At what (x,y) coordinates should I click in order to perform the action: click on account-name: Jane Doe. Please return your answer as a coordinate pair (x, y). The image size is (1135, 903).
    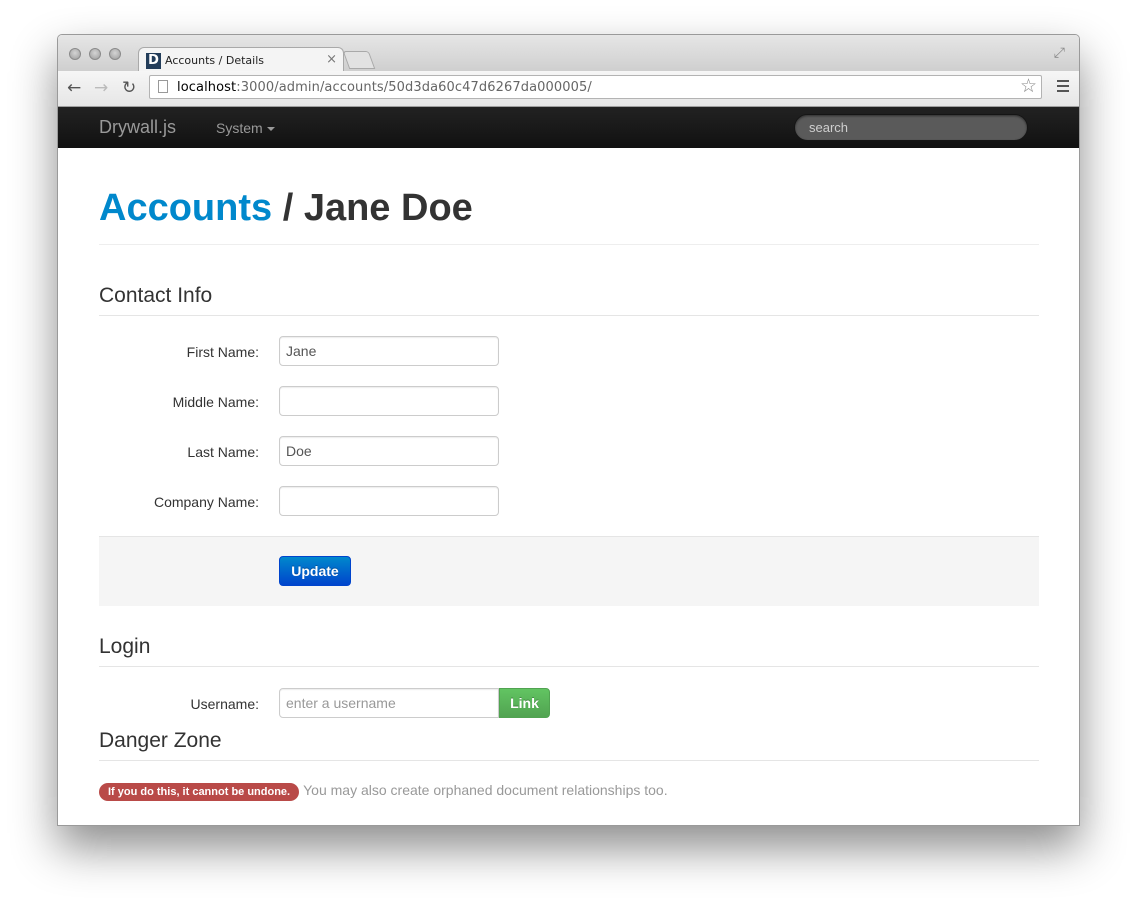
    Looking at the image, I should click on (388, 208).